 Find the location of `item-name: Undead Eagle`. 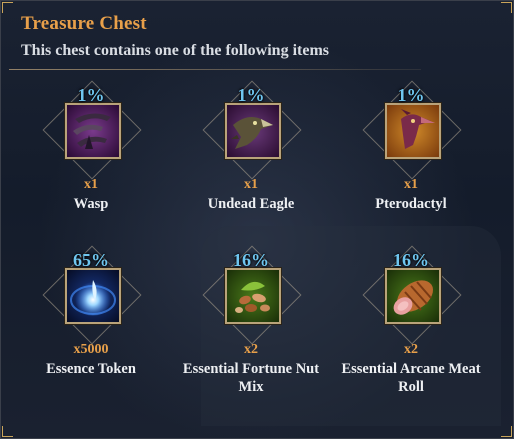

item-name: Undead Eagle is located at coordinates (251, 204).